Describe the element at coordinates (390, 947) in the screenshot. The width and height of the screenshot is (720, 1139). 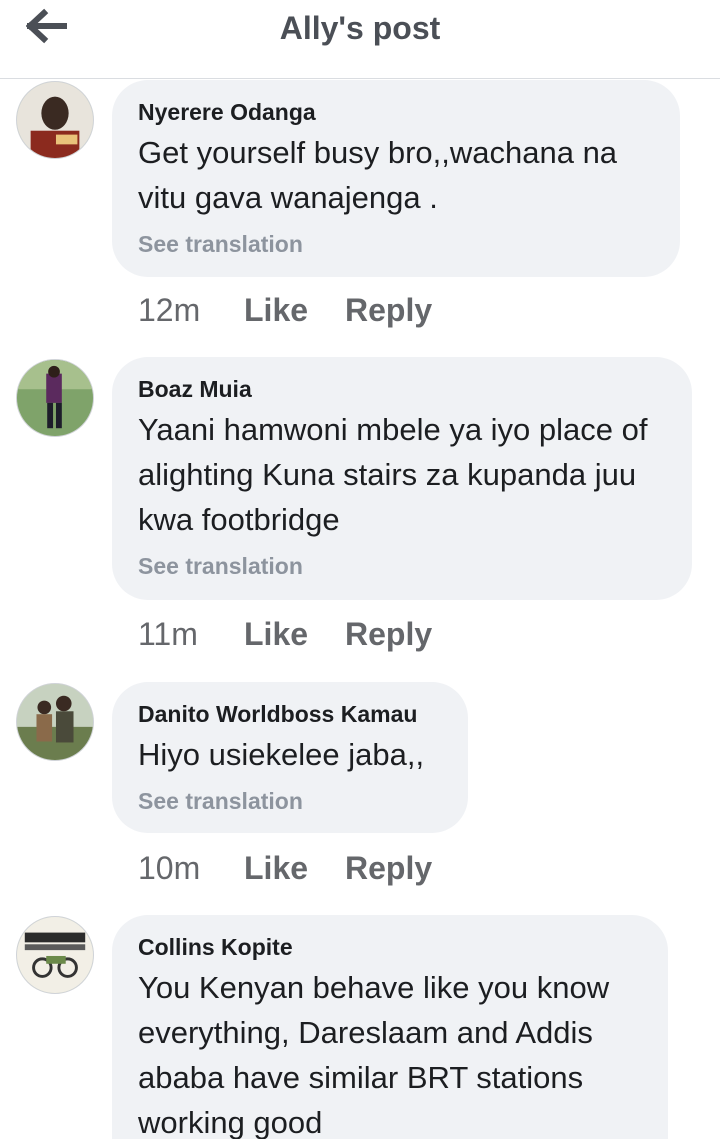
I see `comment-author: Collins Kopite` at that location.